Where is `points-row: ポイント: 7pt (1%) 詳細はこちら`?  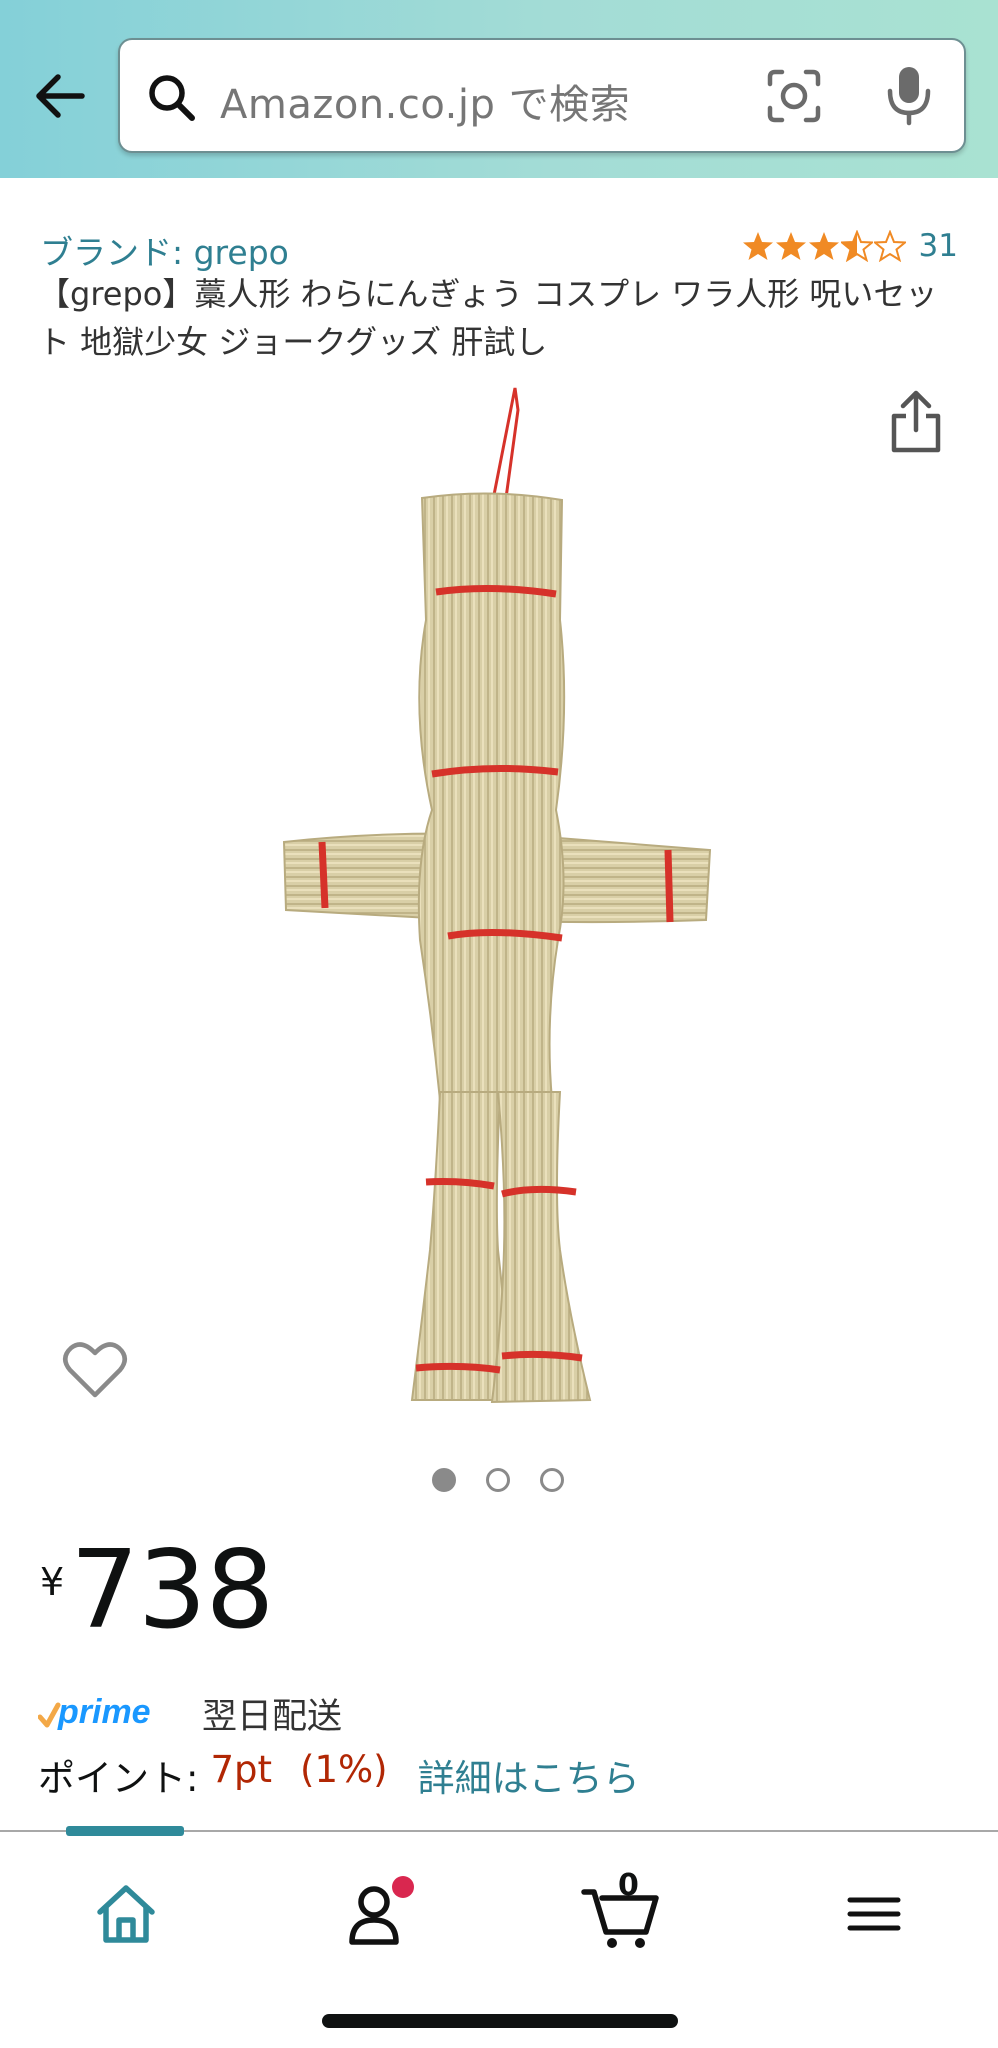
points-row: ポイント: 7pt (1%) 詳細はこちら is located at coordinates (339, 1775).